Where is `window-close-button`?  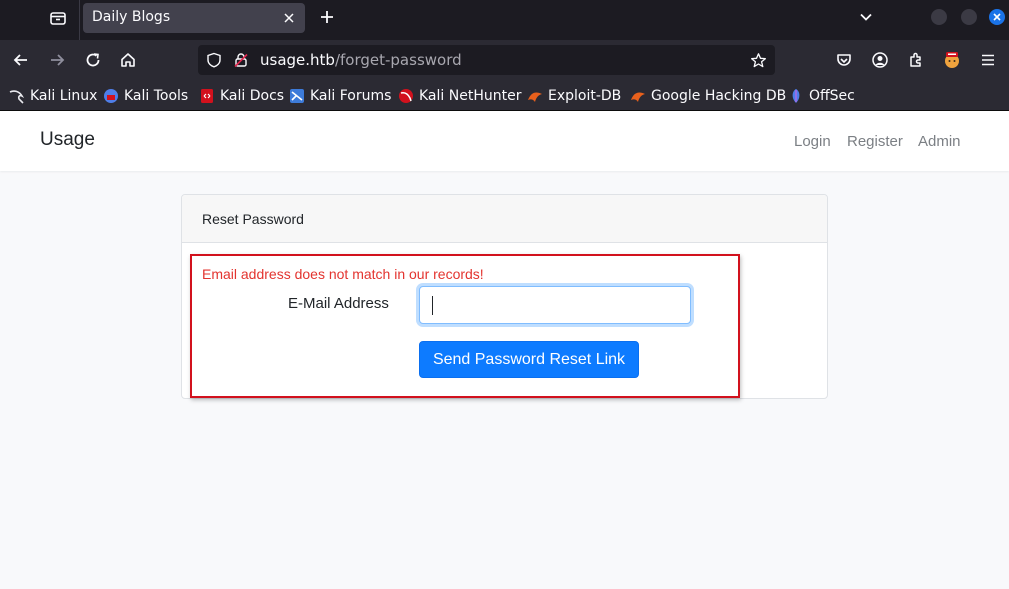 window-close-button is located at coordinates (997, 17).